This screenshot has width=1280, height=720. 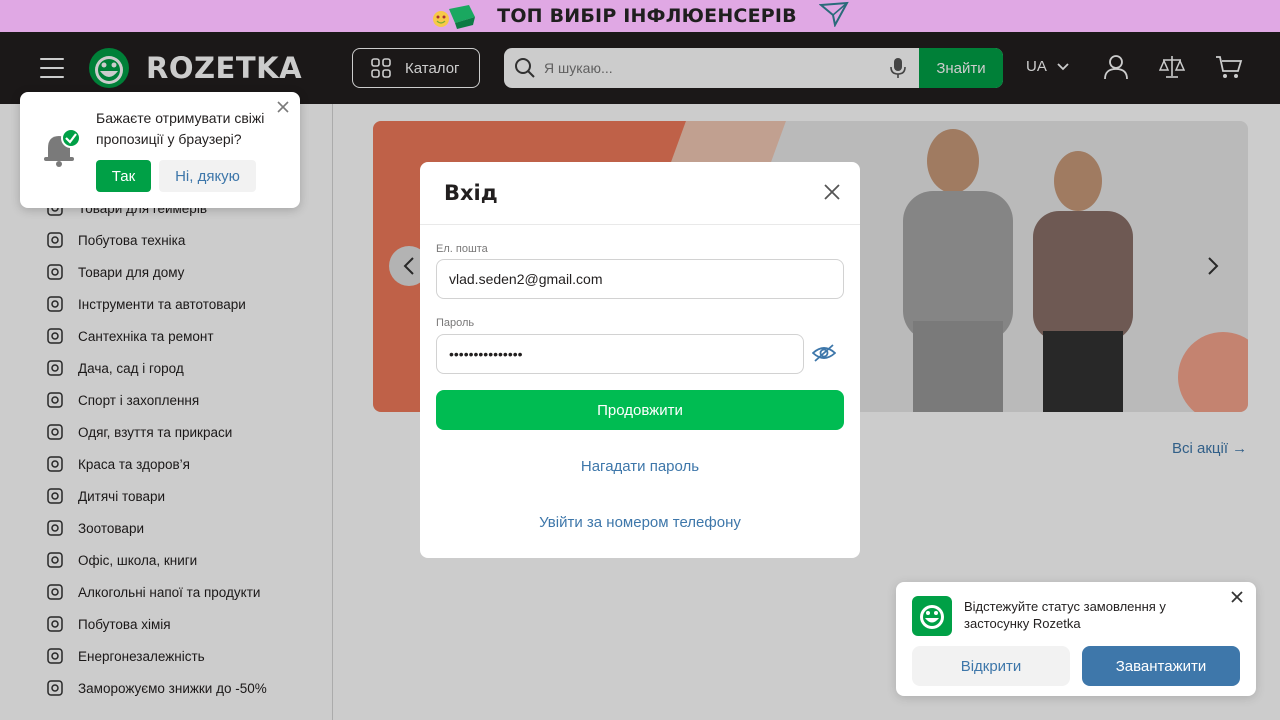 I want to click on email-label: Ел. пошта, so click(x=462, y=249).